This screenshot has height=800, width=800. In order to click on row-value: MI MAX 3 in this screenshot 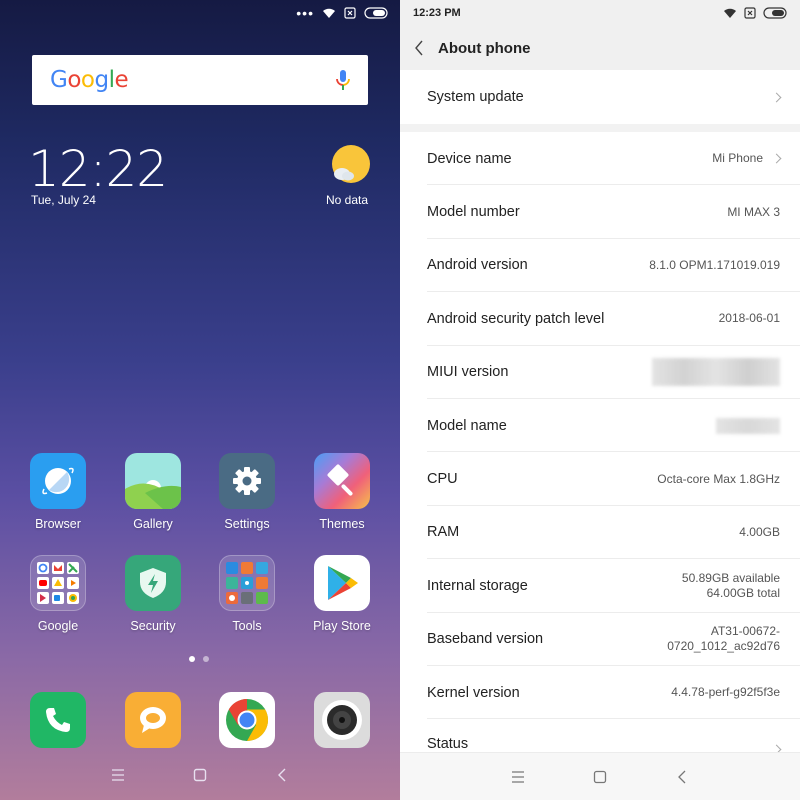, I will do `click(753, 211)`.